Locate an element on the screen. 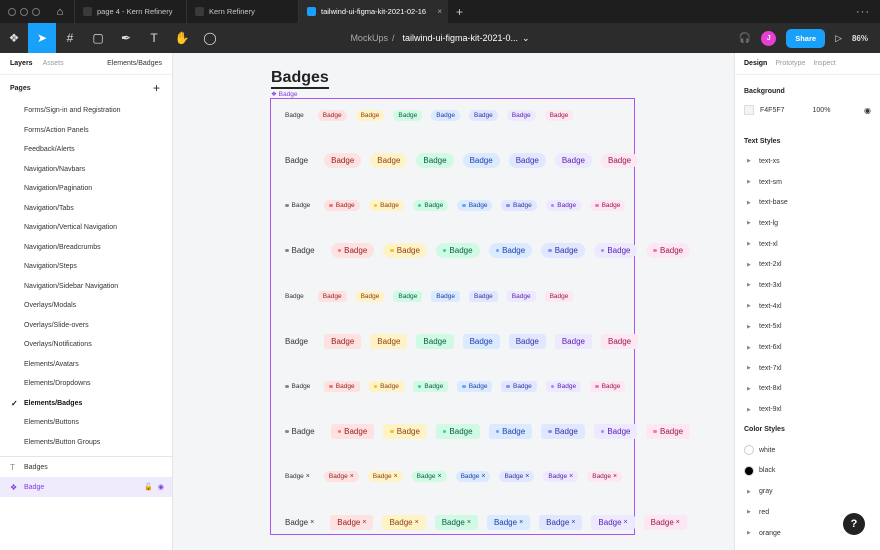 This screenshot has height=550, width=880. frame-label: ❖ Badge is located at coordinates (284, 94).